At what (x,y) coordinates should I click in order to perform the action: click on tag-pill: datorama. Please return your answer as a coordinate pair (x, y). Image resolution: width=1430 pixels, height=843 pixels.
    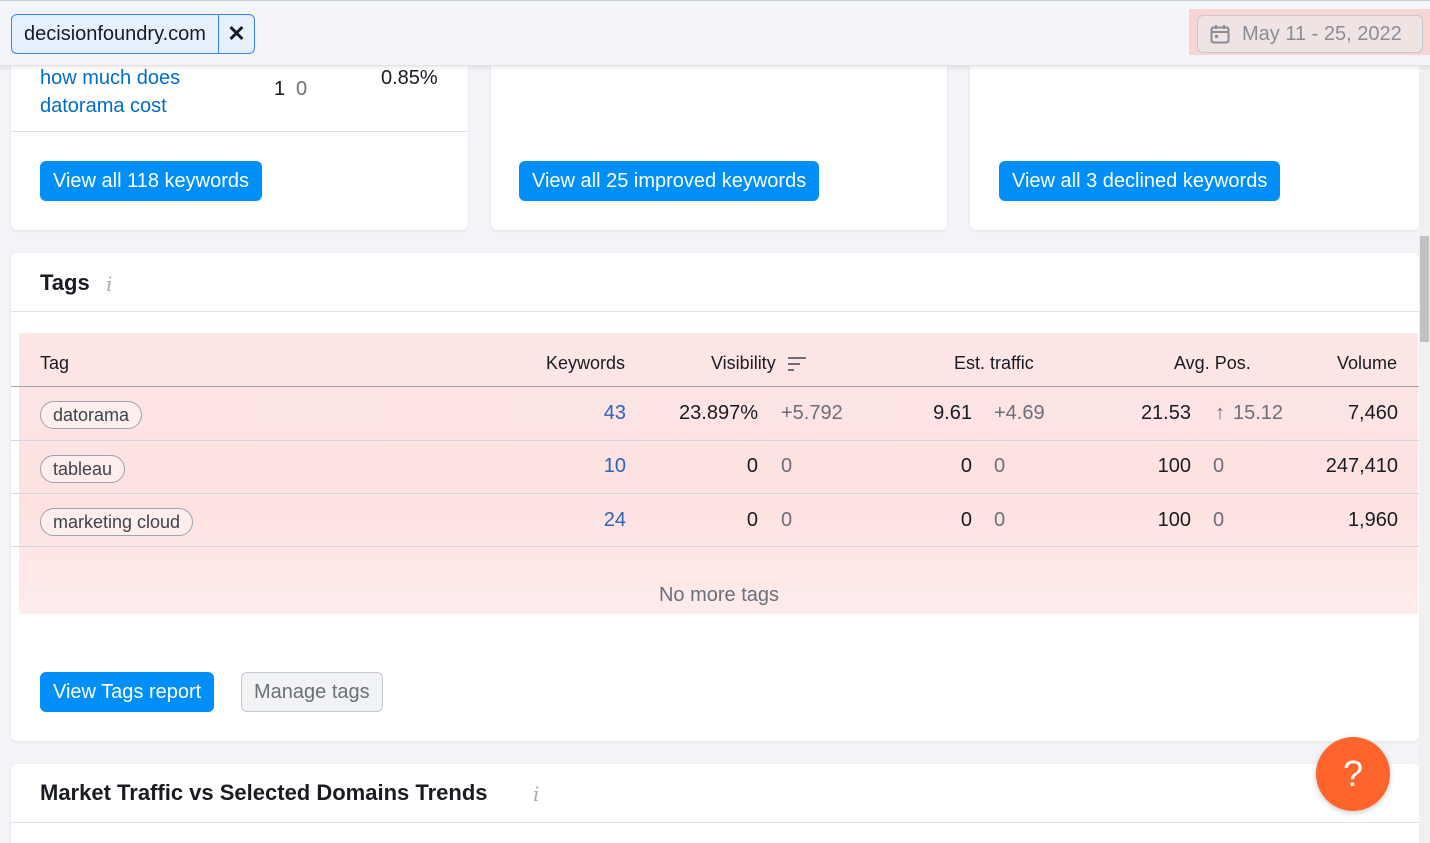
    Looking at the image, I should click on (91, 415).